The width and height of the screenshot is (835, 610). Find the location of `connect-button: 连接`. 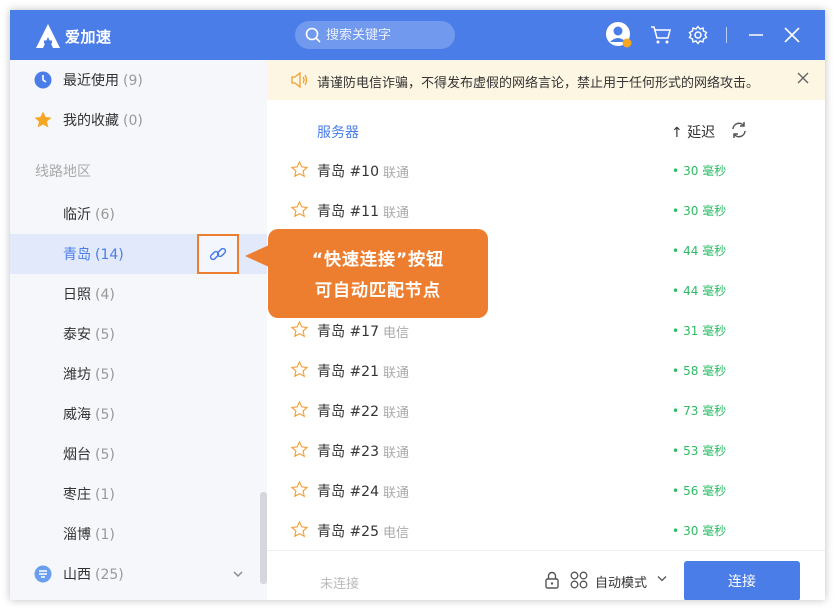

connect-button: 连接 is located at coordinates (742, 580).